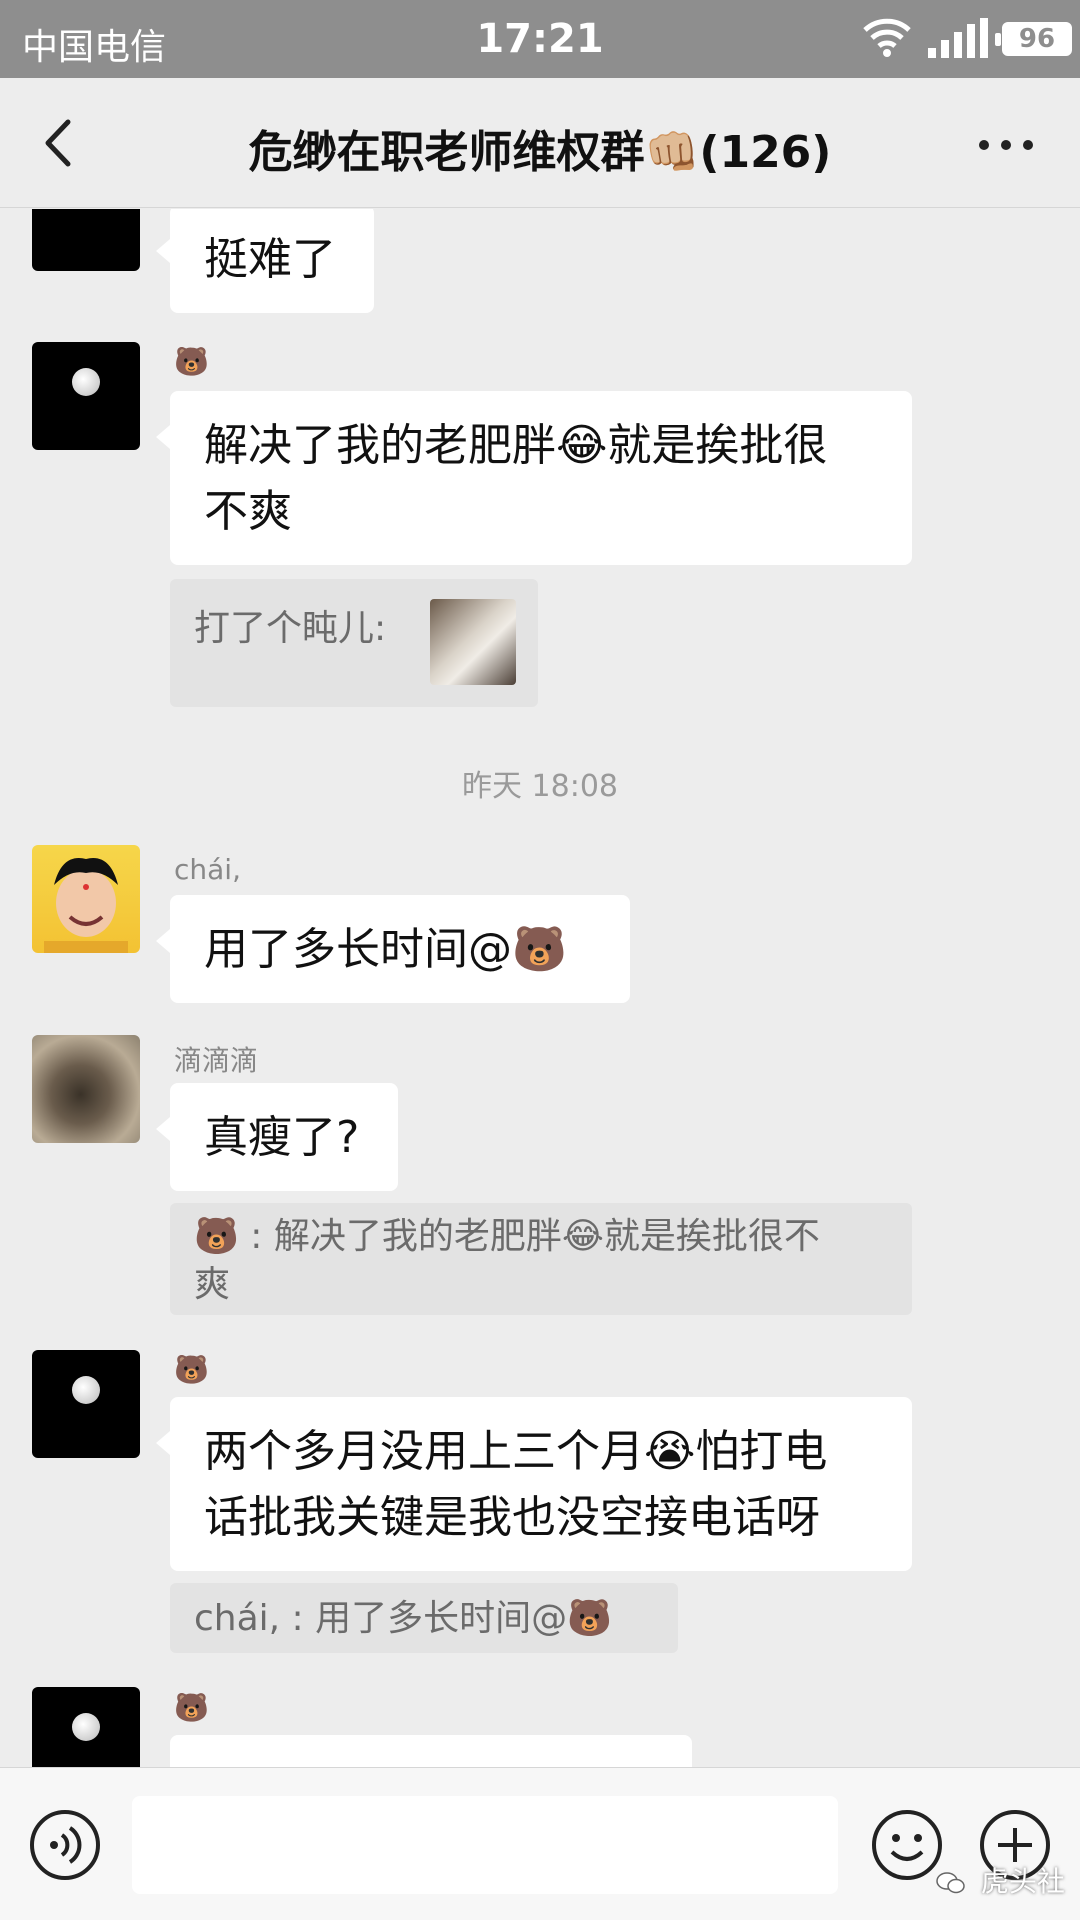 This screenshot has width=1080, height=1920. I want to click on signal-icon, so click(958, 38).